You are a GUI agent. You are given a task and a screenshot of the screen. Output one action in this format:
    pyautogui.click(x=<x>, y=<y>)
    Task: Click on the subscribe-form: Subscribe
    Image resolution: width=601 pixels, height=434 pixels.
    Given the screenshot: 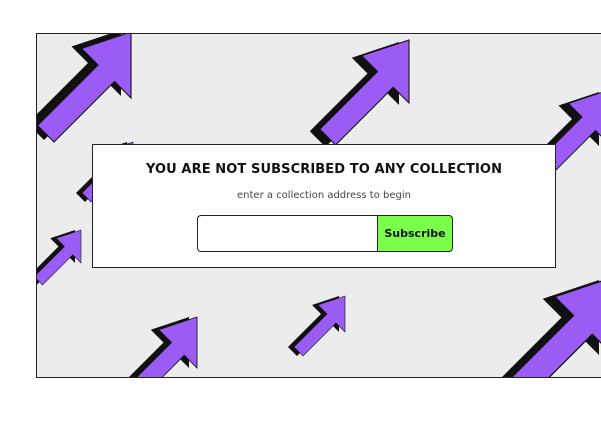 What is the action you would take?
    pyautogui.click(x=325, y=233)
    